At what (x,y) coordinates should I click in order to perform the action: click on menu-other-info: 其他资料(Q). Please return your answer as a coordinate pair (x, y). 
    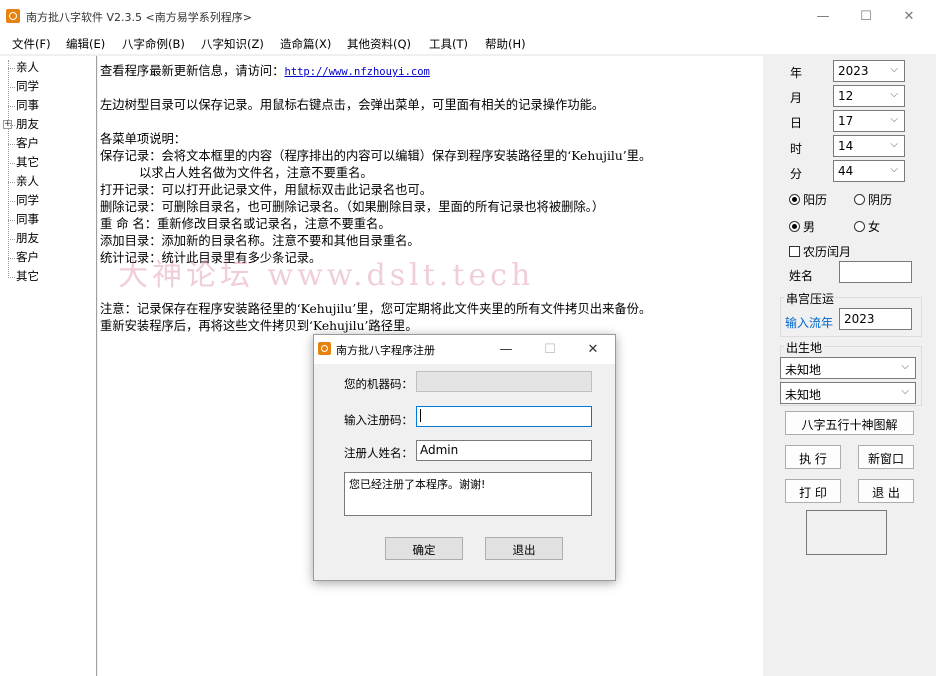
    Looking at the image, I should click on (379, 44).